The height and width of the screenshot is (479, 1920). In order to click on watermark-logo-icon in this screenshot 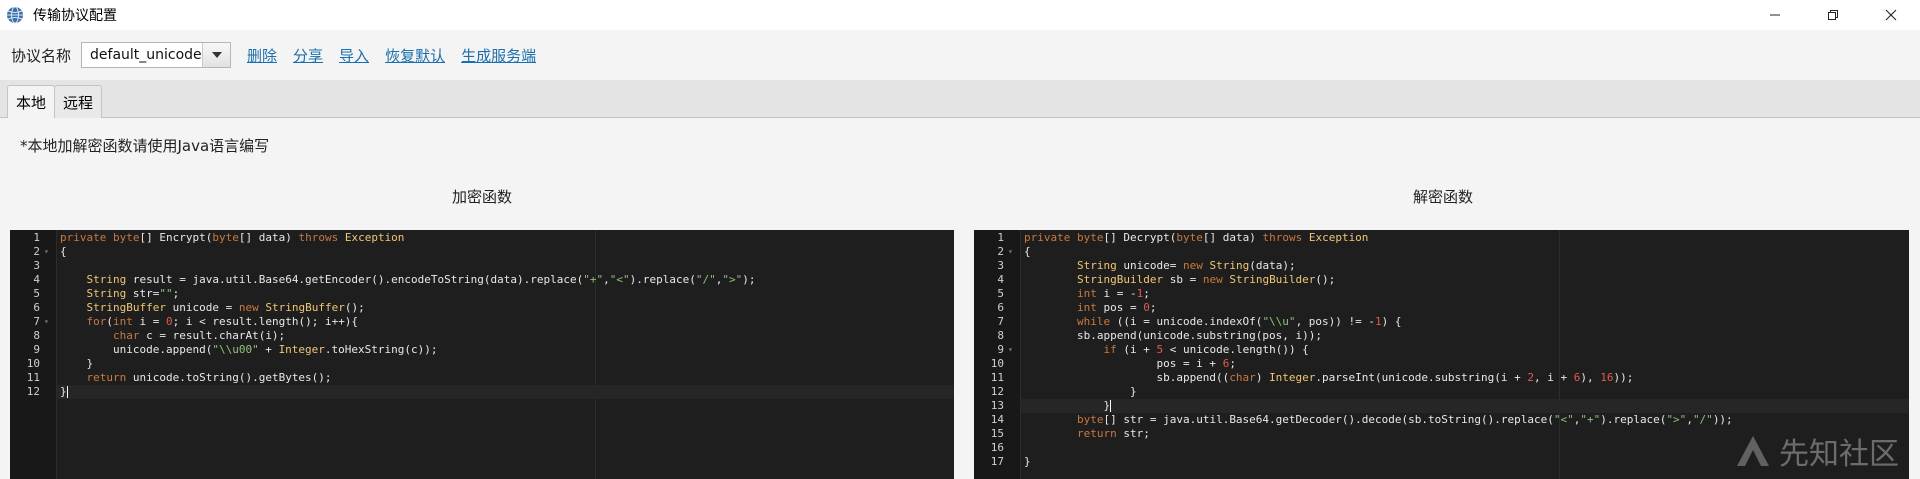, I will do `click(1753, 451)`.